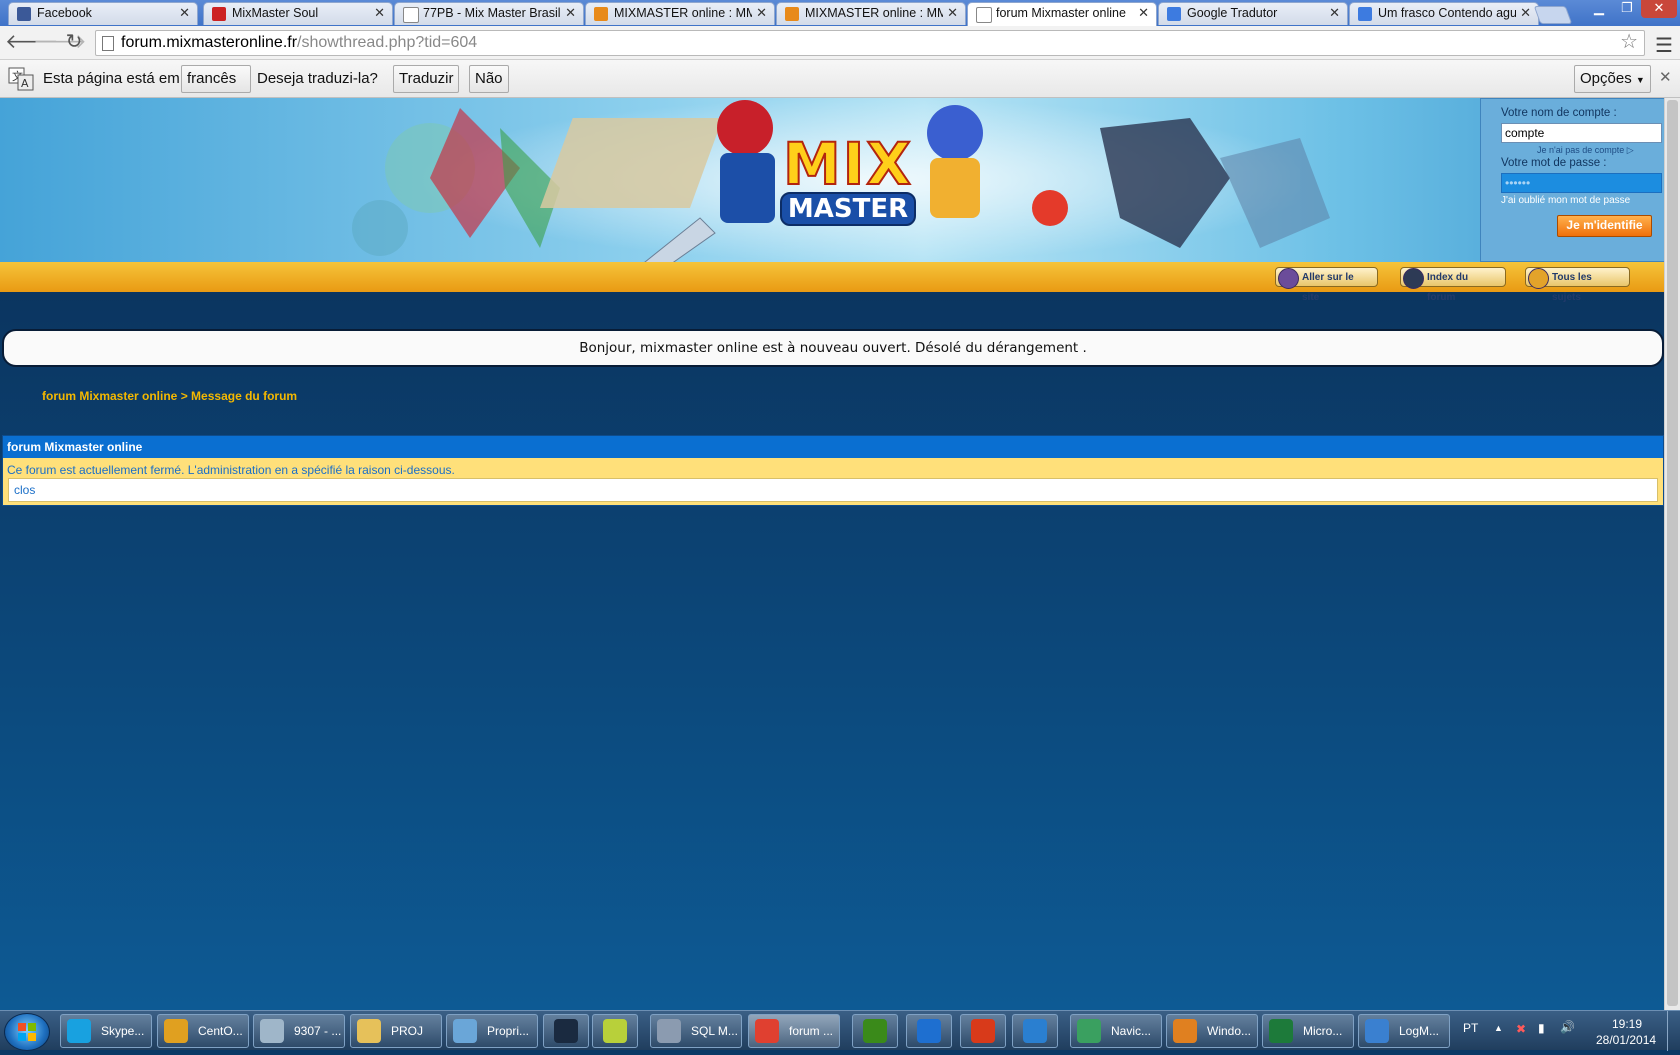 This screenshot has height=1055, width=1680. I want to click on nav-site-link: Aller sur le site, so click(1326, 285).